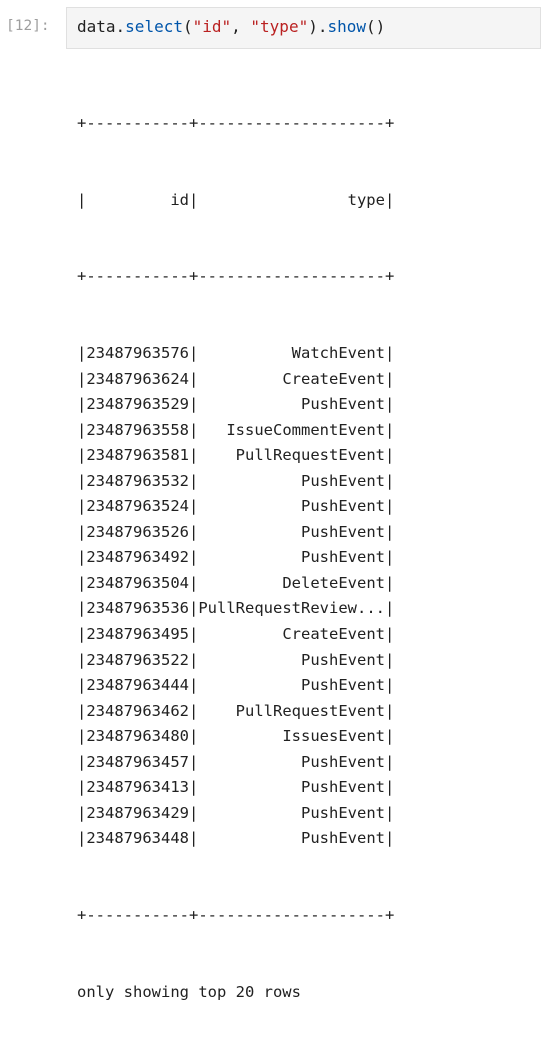 This screenshot has width=541, height=1056. I want to click on table-header-row: | id| type|, so click(236, 199).